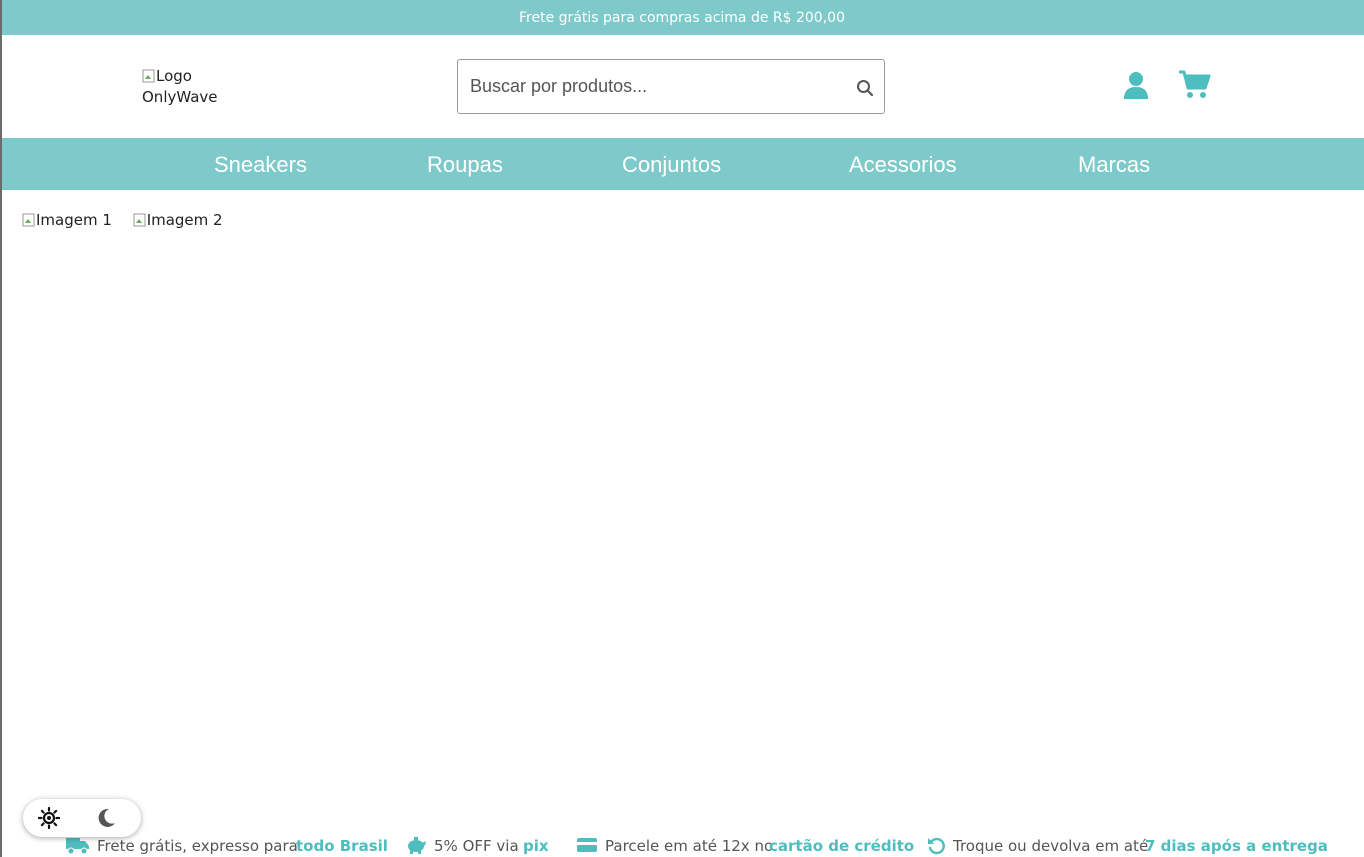 This screenshot has height=857, width=1364. Describe the element at coordinates (1194, 84) in the screenshot. I see `cart-icon` at that location.